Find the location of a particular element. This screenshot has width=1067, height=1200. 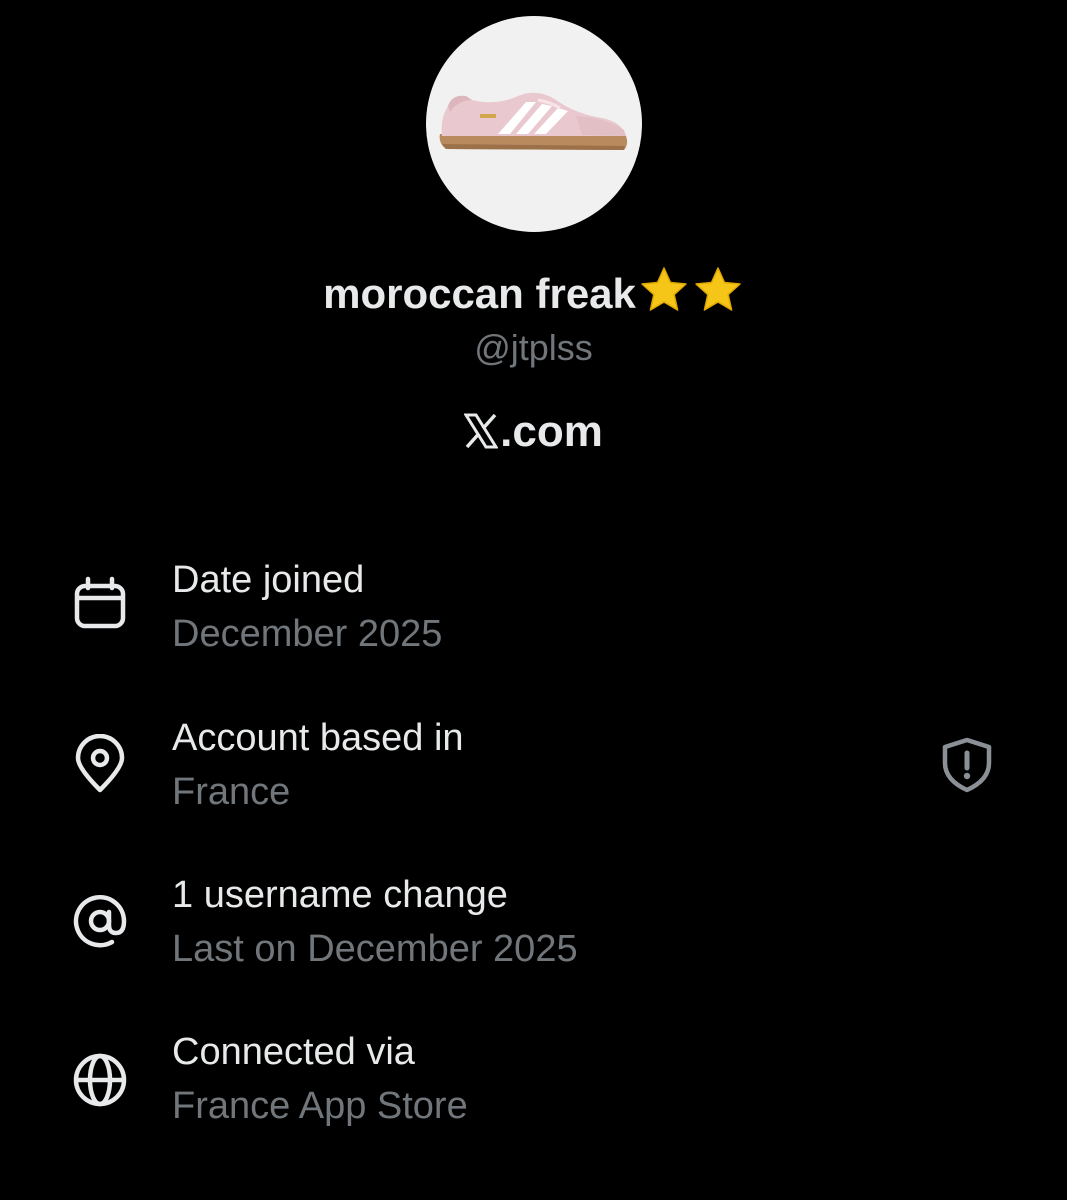

date-joined-value: December 2025 is located at coordinates (307, 634).